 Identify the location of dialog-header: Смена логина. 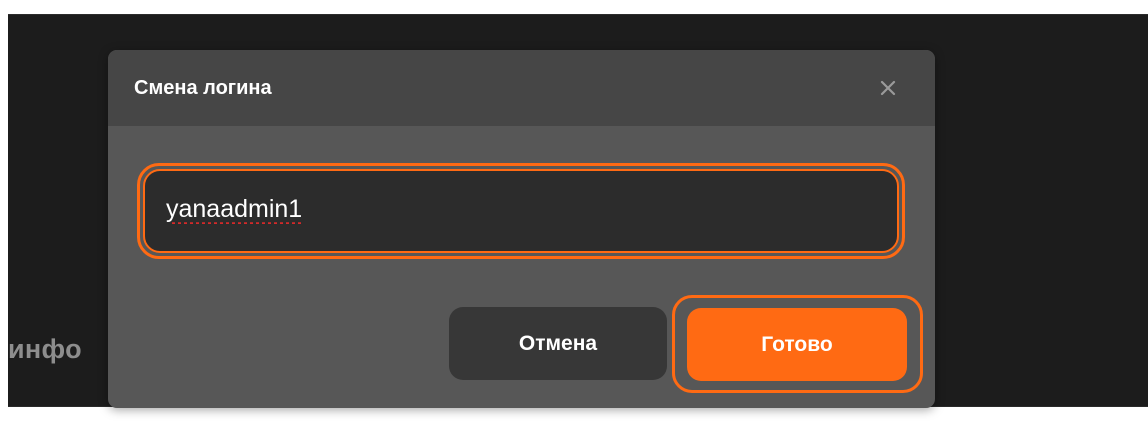
(521, 88).